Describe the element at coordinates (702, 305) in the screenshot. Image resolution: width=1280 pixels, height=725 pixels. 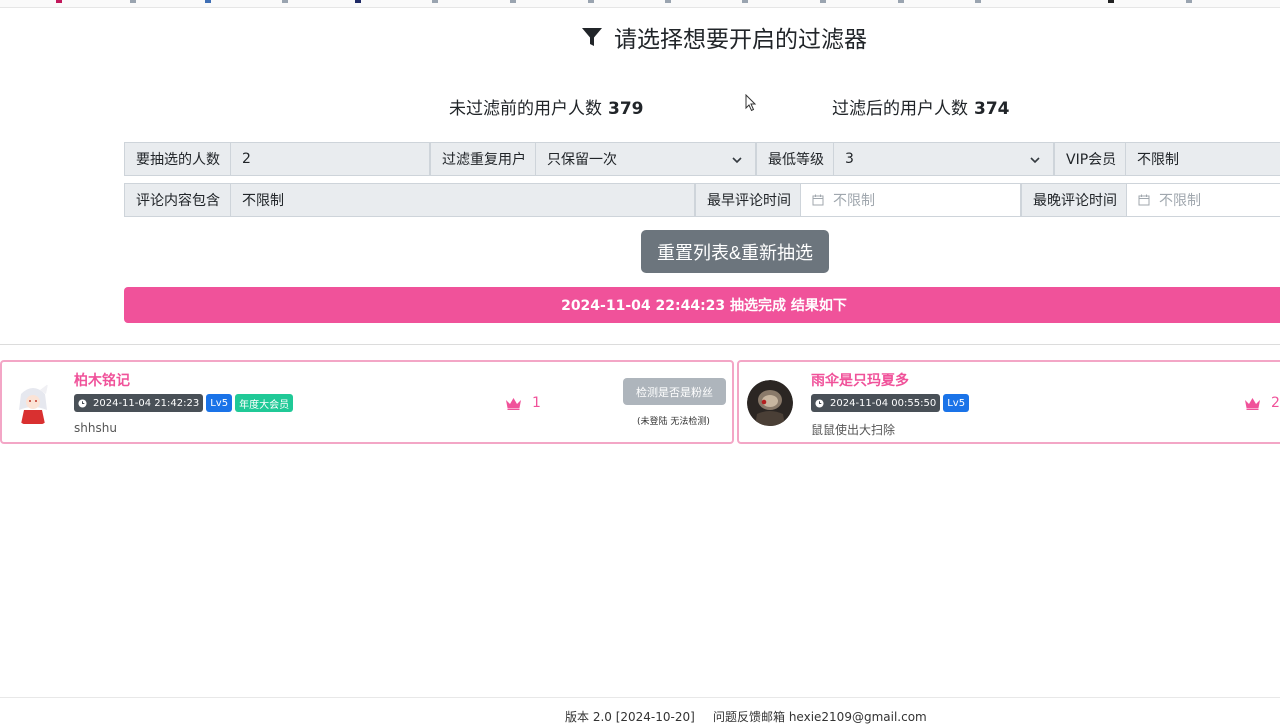
I see `result-banner: 2024-11-04 22:44:23 抽选完成 结果如下` at that location.